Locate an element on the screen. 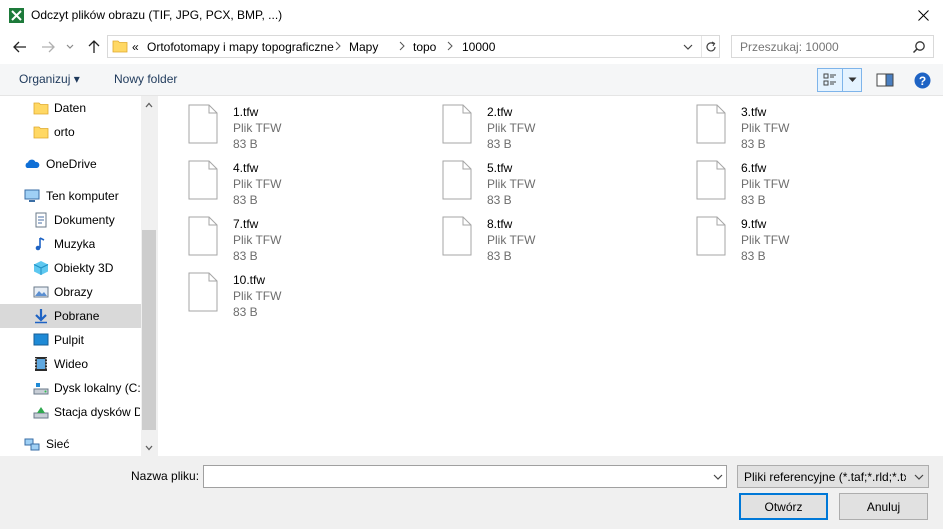 The image size is (943, 529). back-button is located at coordinates (20, 47).